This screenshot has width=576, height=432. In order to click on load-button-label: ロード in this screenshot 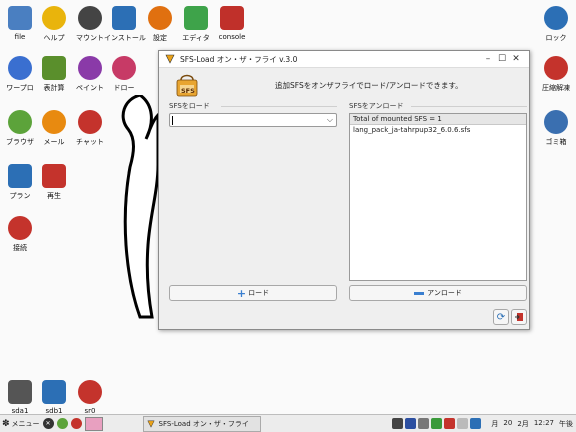, I will do `click(259, 293)`.